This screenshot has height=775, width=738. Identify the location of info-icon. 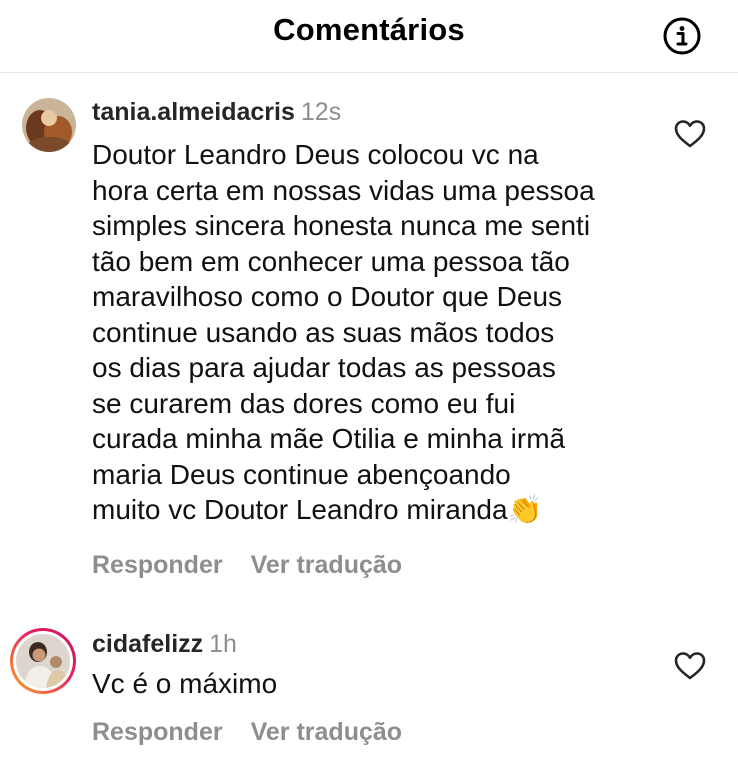
(682, 36).